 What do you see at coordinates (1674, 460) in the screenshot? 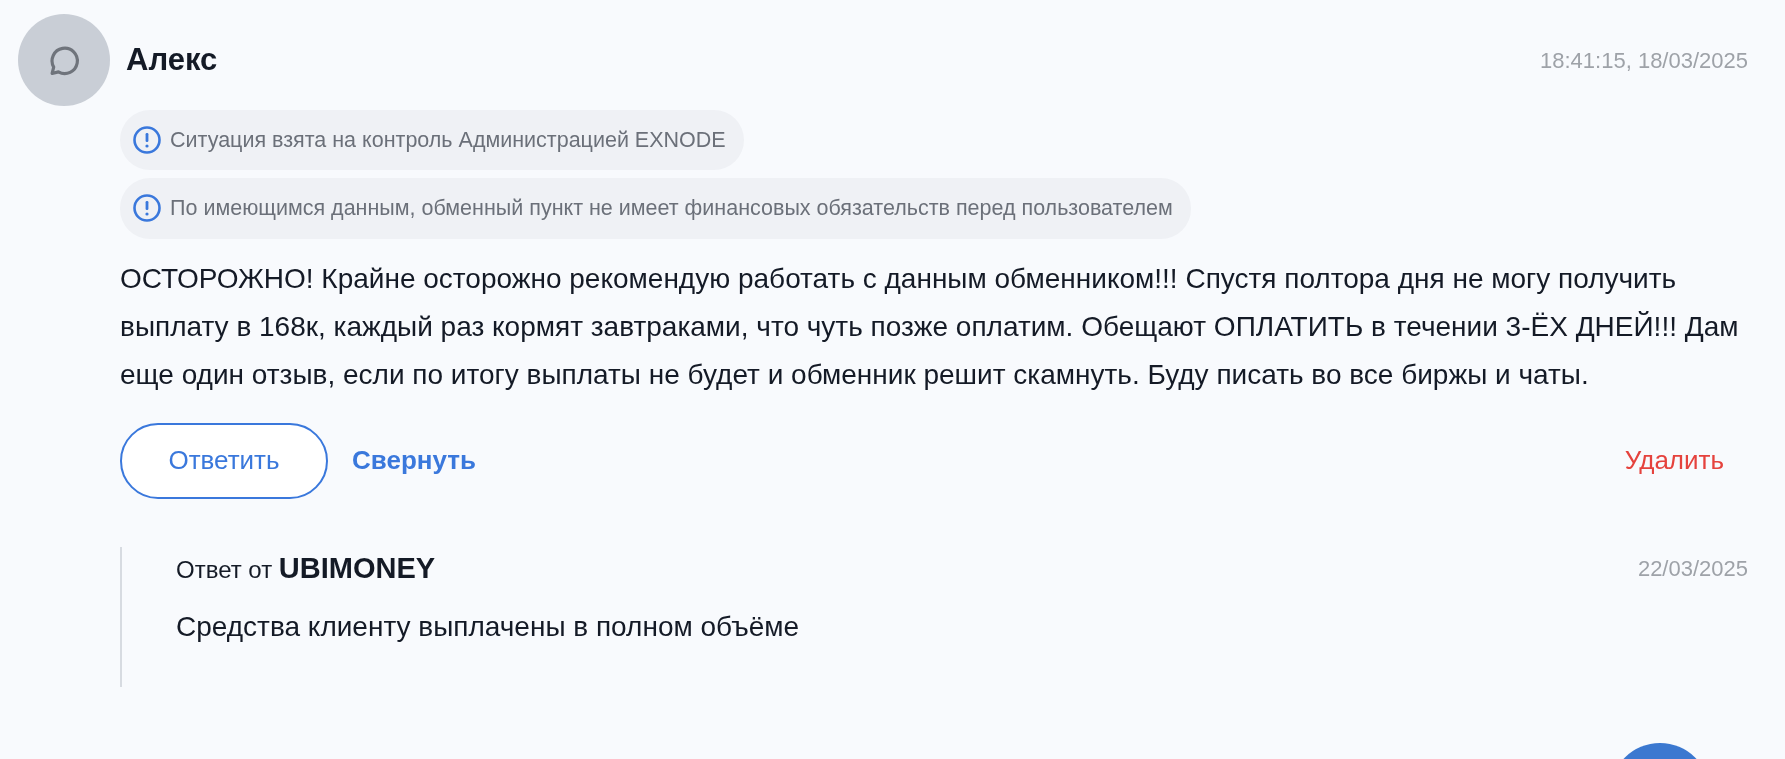
I see `delete-link: Удалить` at bounding box center [1674, 460].